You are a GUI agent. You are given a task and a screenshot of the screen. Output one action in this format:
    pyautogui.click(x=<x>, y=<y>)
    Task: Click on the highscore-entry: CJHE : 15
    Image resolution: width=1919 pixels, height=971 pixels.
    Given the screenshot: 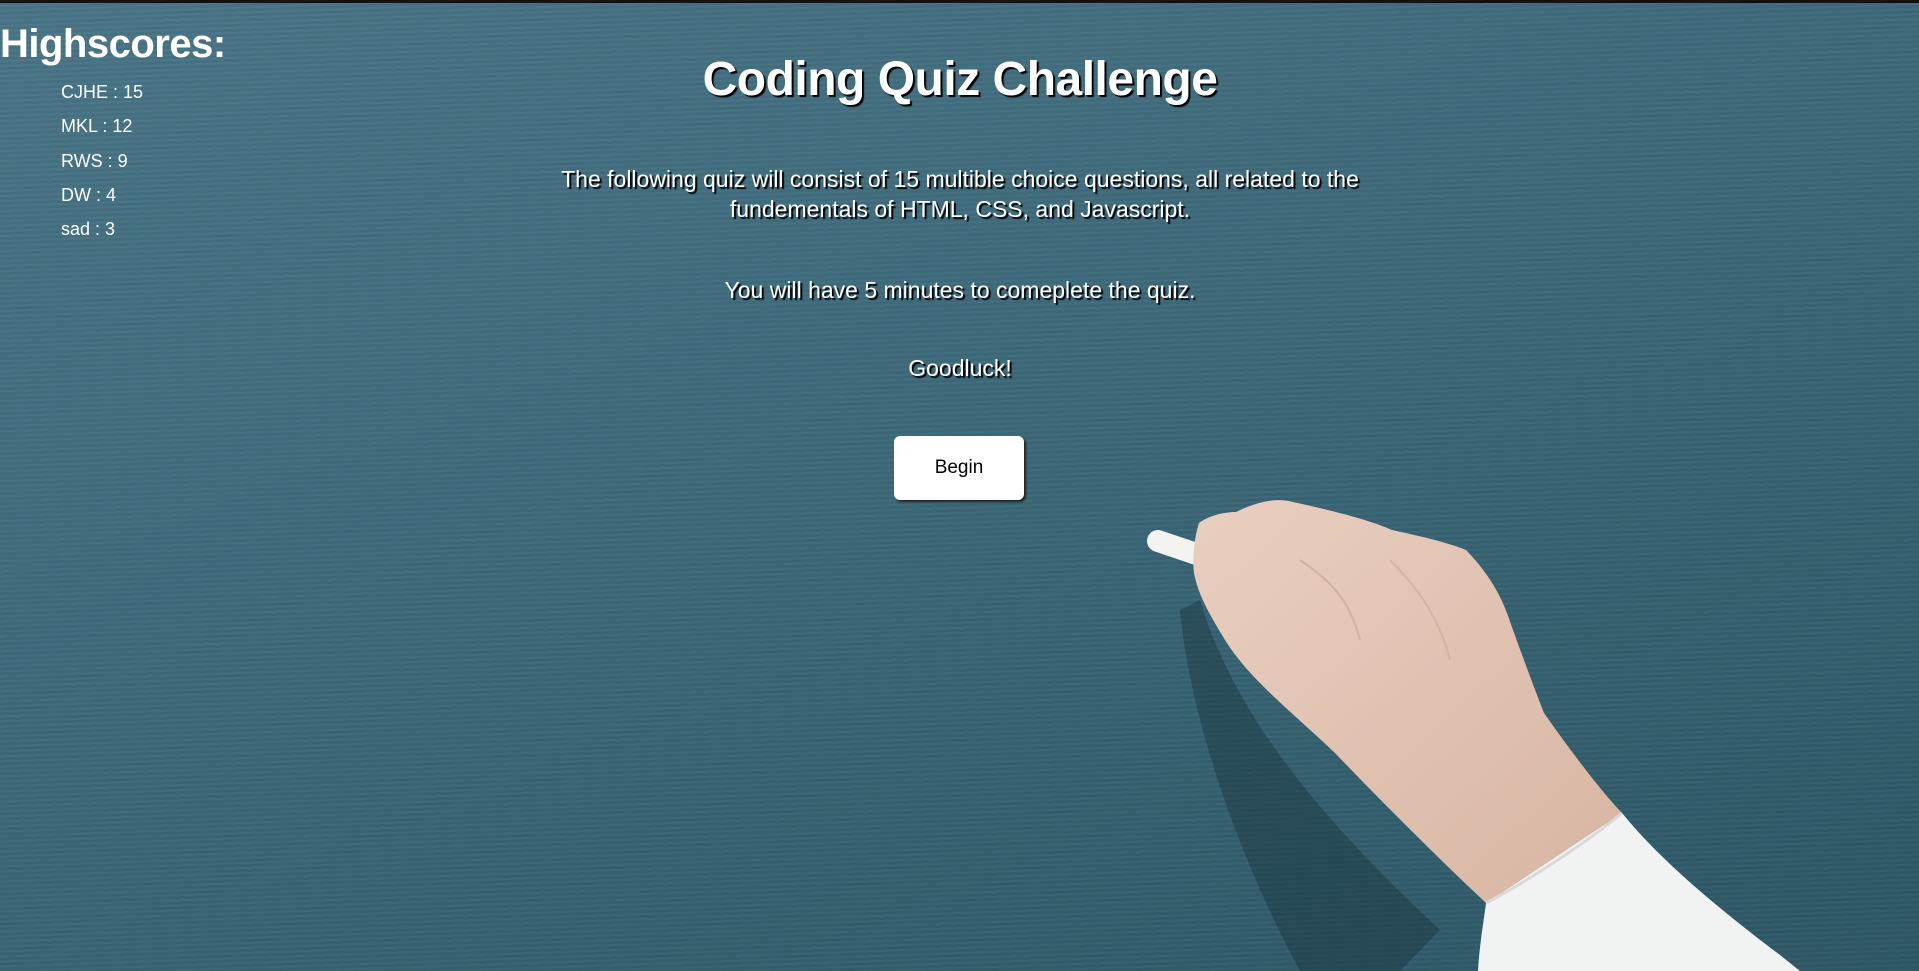 What is the action you would take?
    pyautogui.click(x=102, y=92)
    